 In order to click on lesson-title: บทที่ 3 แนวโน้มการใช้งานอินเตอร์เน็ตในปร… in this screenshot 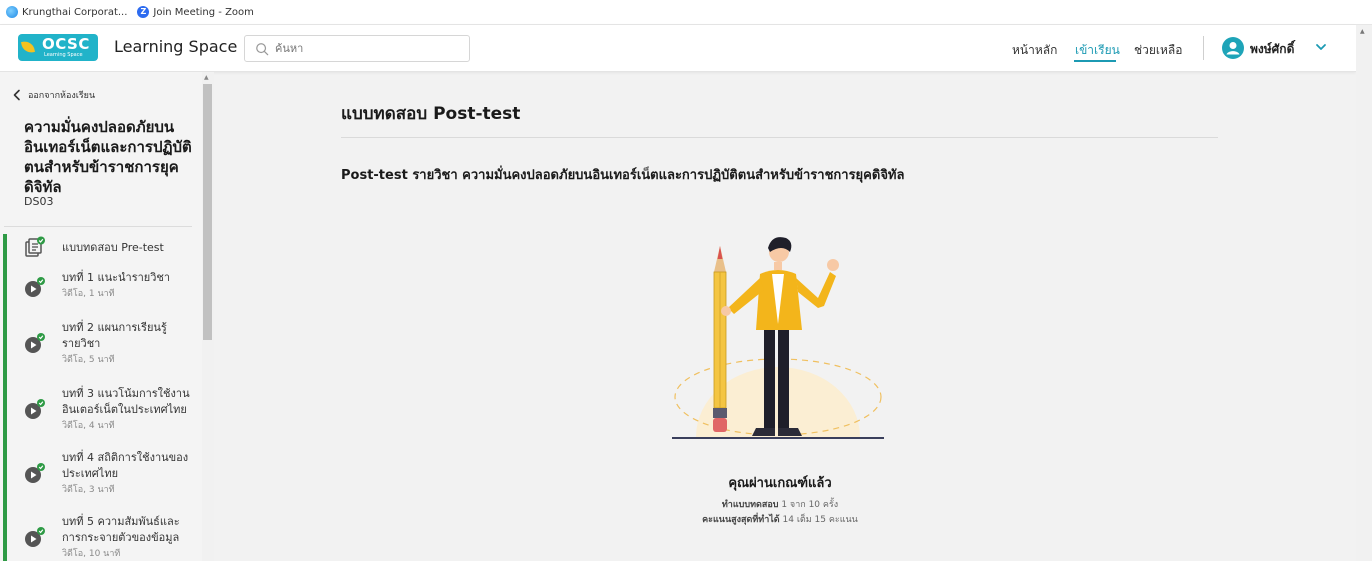, I will do `click(126, 401)`.